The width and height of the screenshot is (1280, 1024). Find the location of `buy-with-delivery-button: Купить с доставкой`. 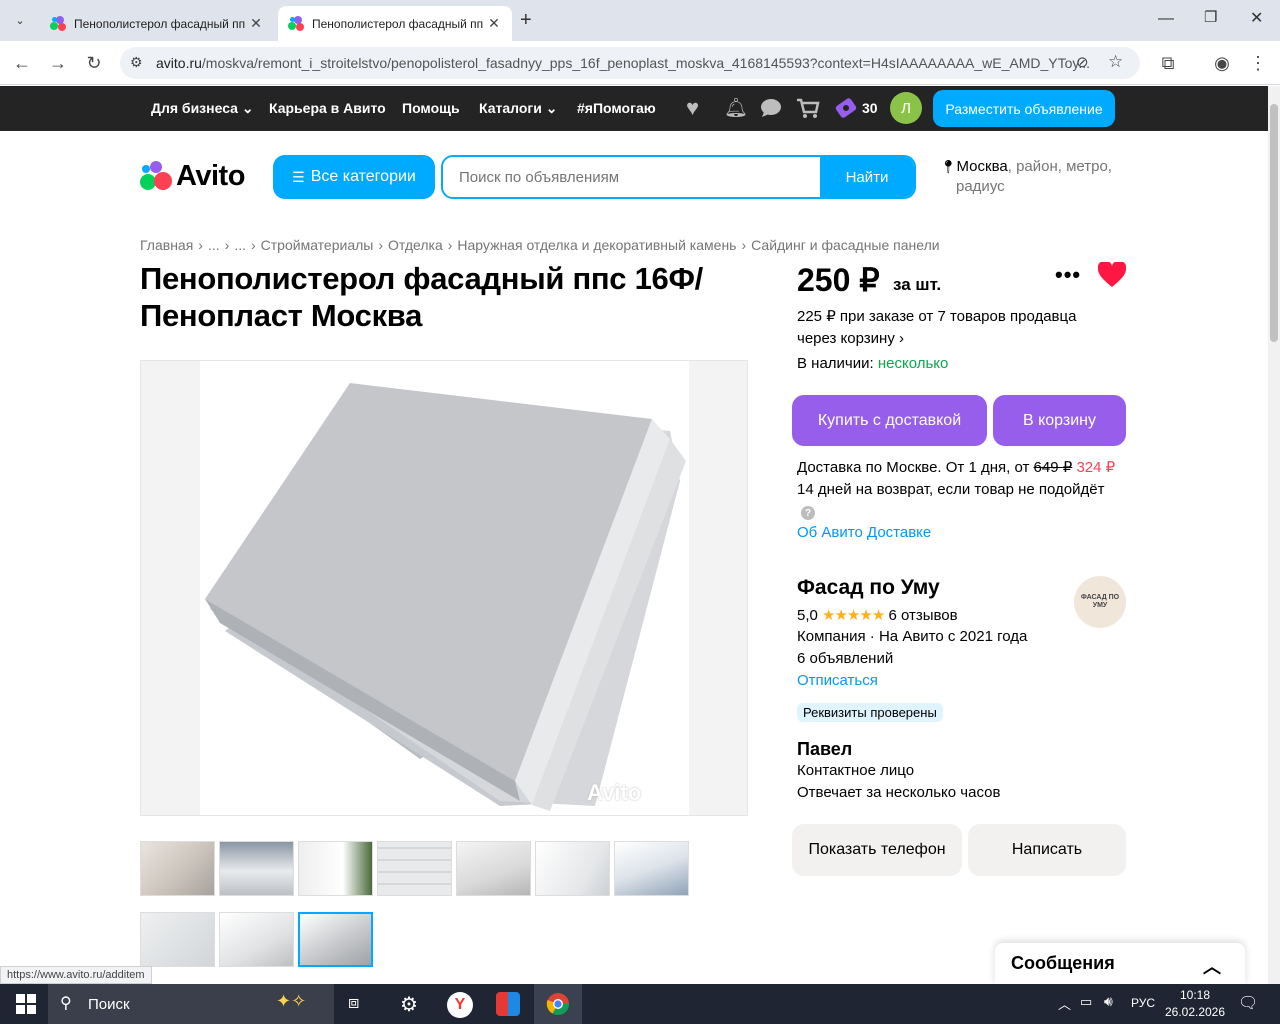

buy-with-delivery-button: Купить с доставкой is located at coordinates (889, 420).